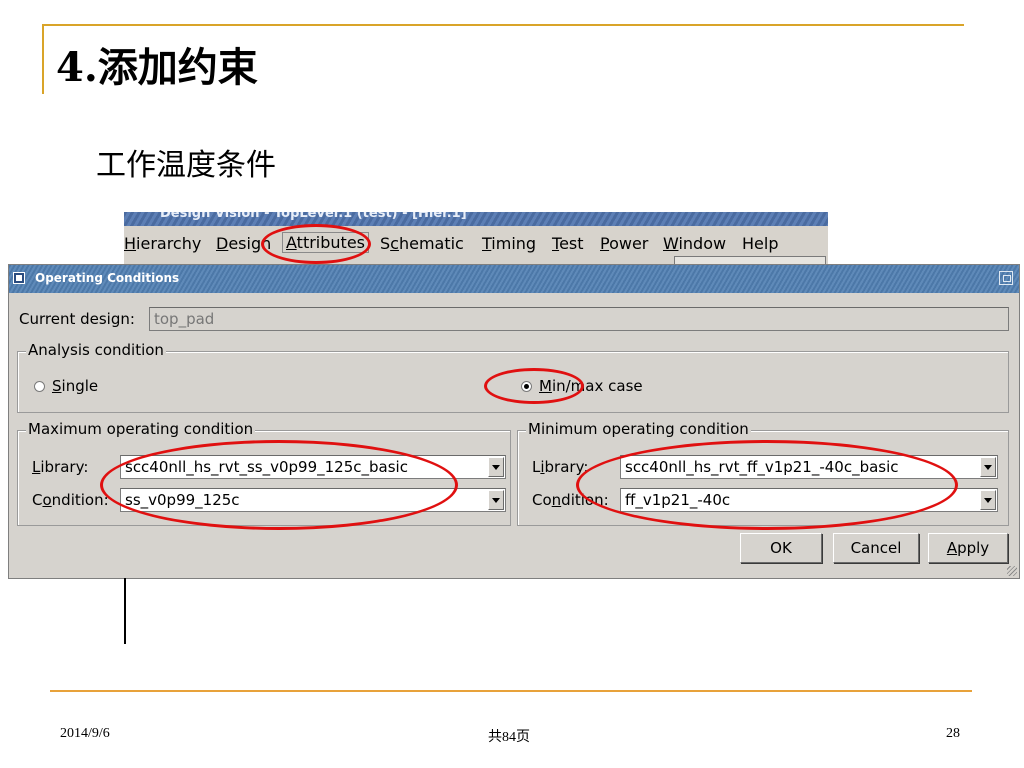 The width and height of the screenshot is (1024, 768). Describe the element at coordinates (96, 350) in the screenshot. I see `analysis-condition-title: Analysis condition` at that location.